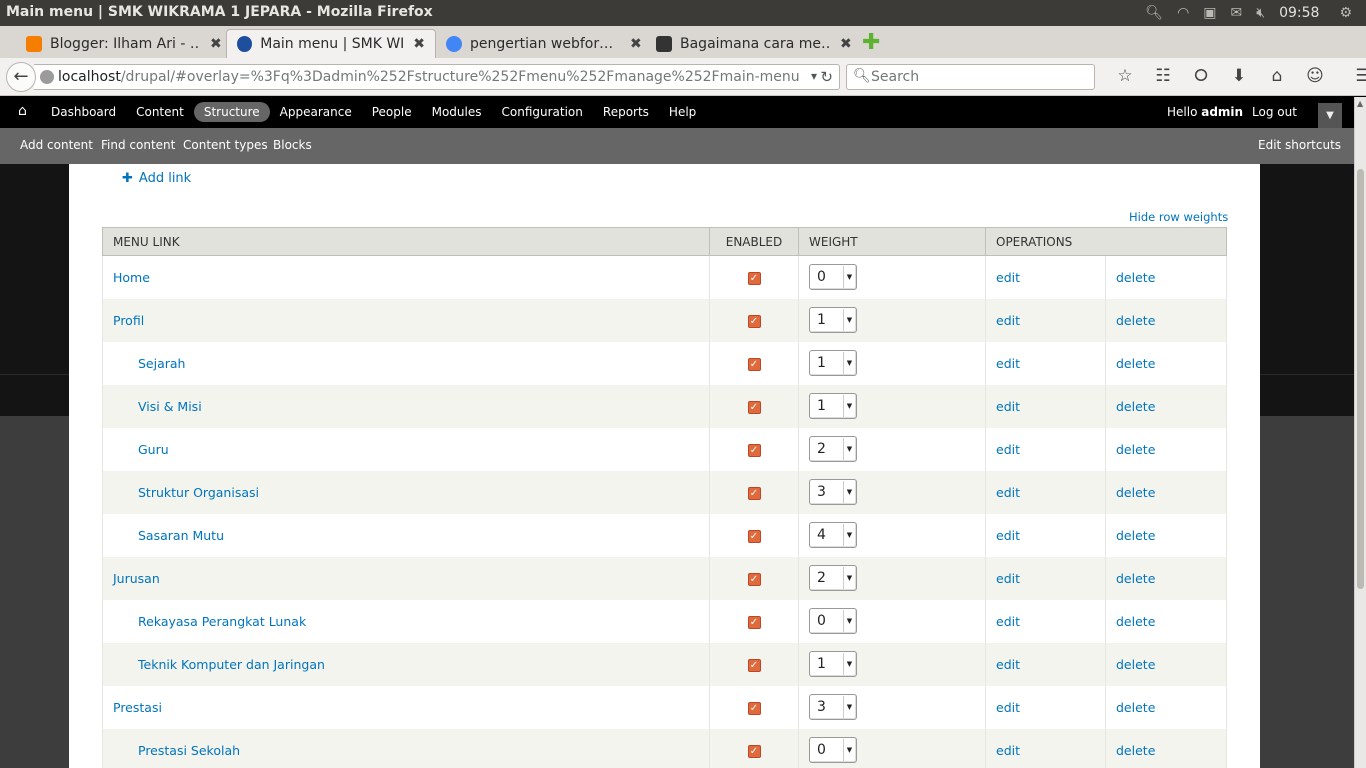 This screenshot has height=768, width=1366. What do you see at coordinates (682, 112) in the screenshot?
I see `menu-help: Help` at bounding box center [682, 112].